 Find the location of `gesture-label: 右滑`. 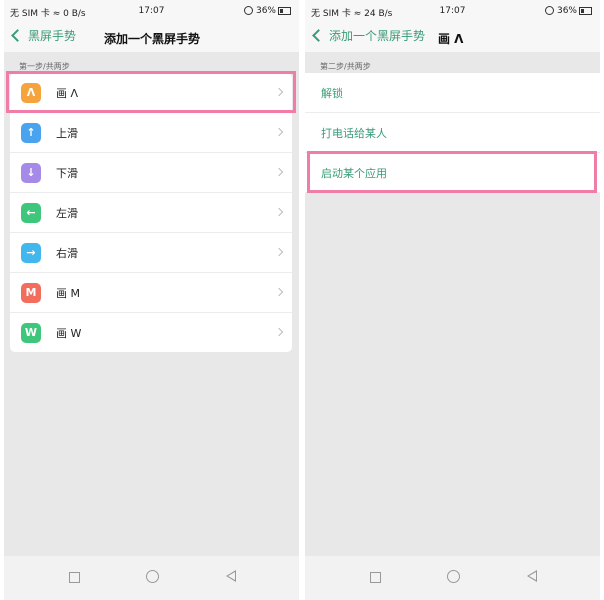

gesture-label: 右滑 is located at coordinates (67, 253).